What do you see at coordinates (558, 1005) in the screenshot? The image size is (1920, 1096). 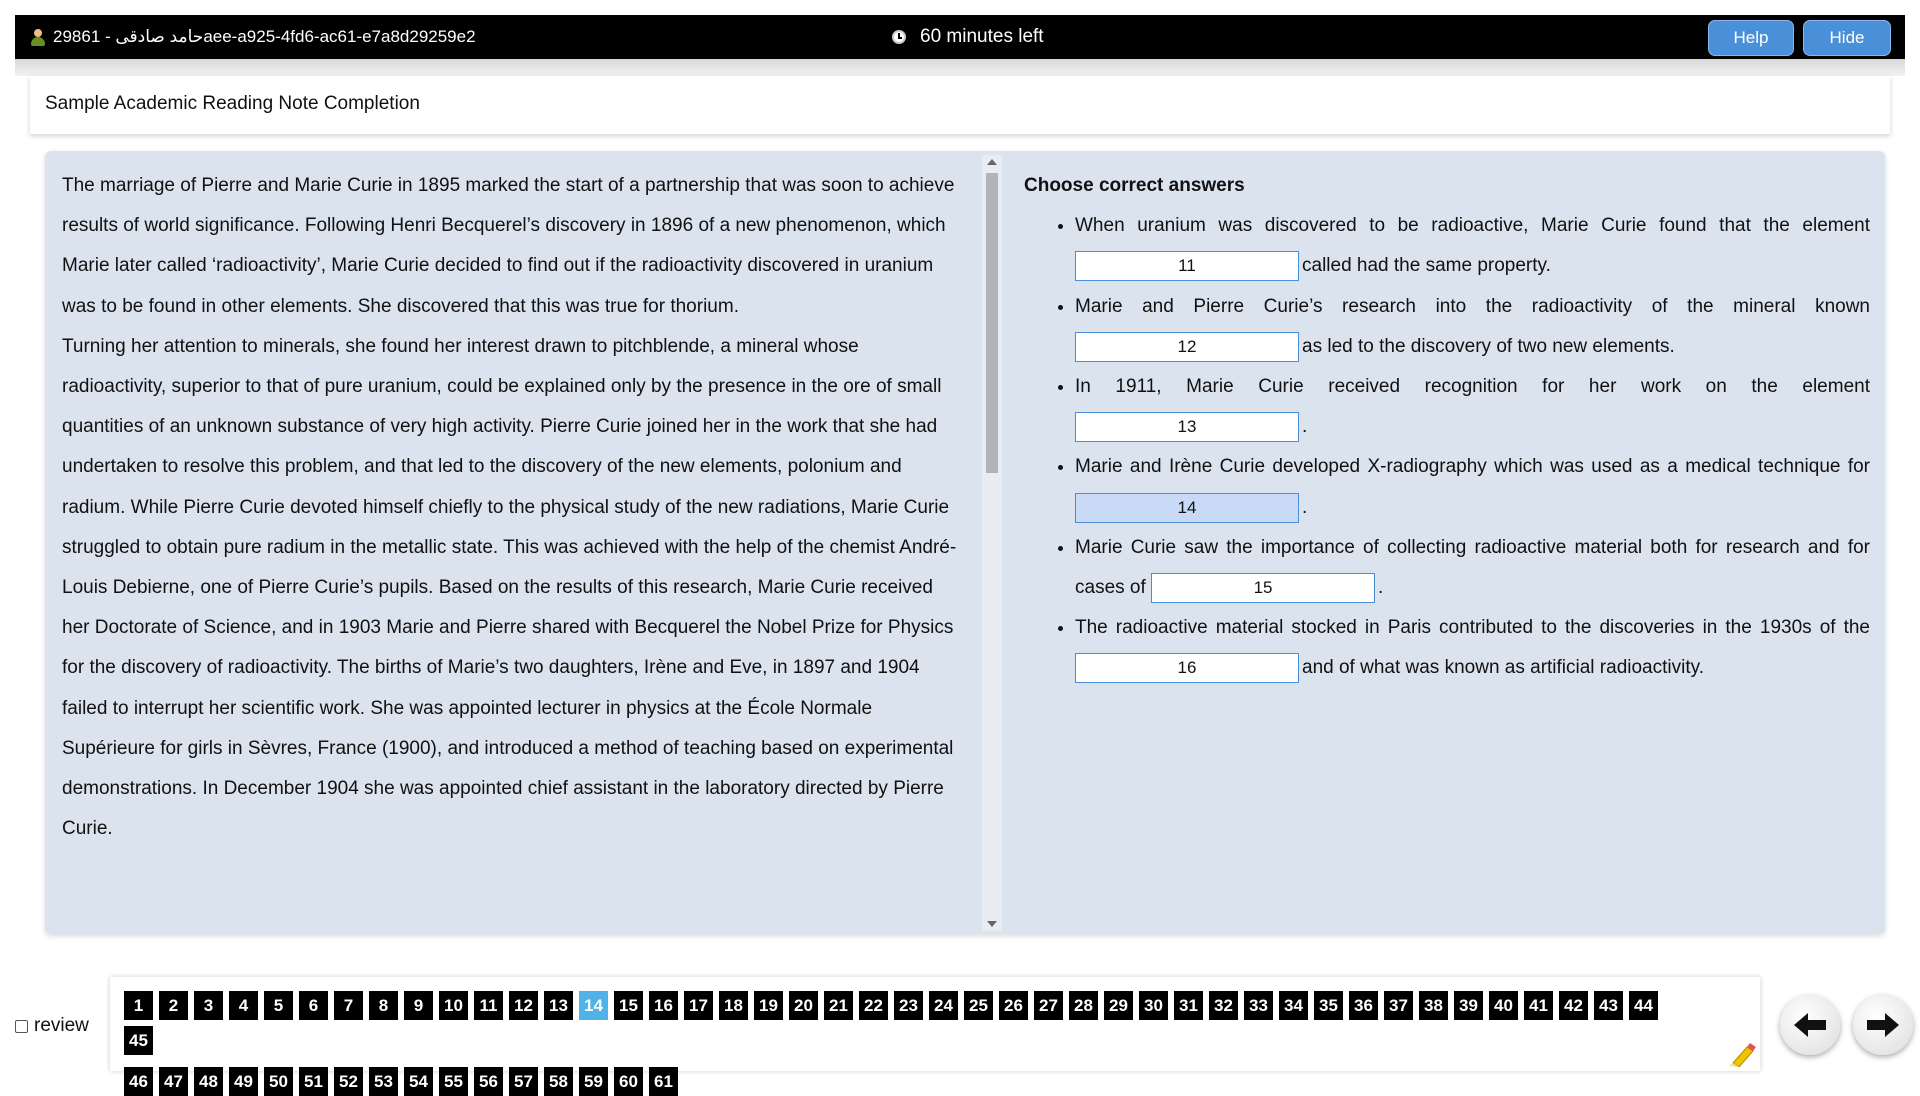 I see `question-nav-13: 13` at bounding box center [558, 1005].